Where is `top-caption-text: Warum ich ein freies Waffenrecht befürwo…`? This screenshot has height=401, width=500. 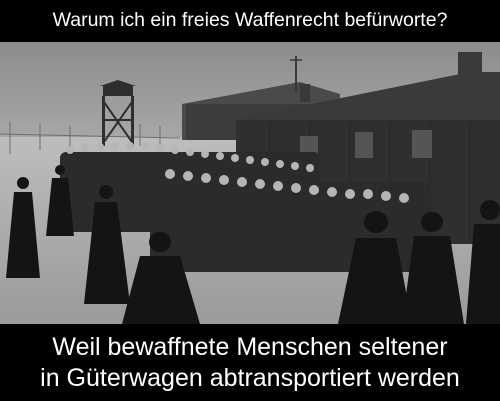
top-caption-text: Warum ich ein freies Waffenrecht befürwo… is located at coordinates (250, 20).